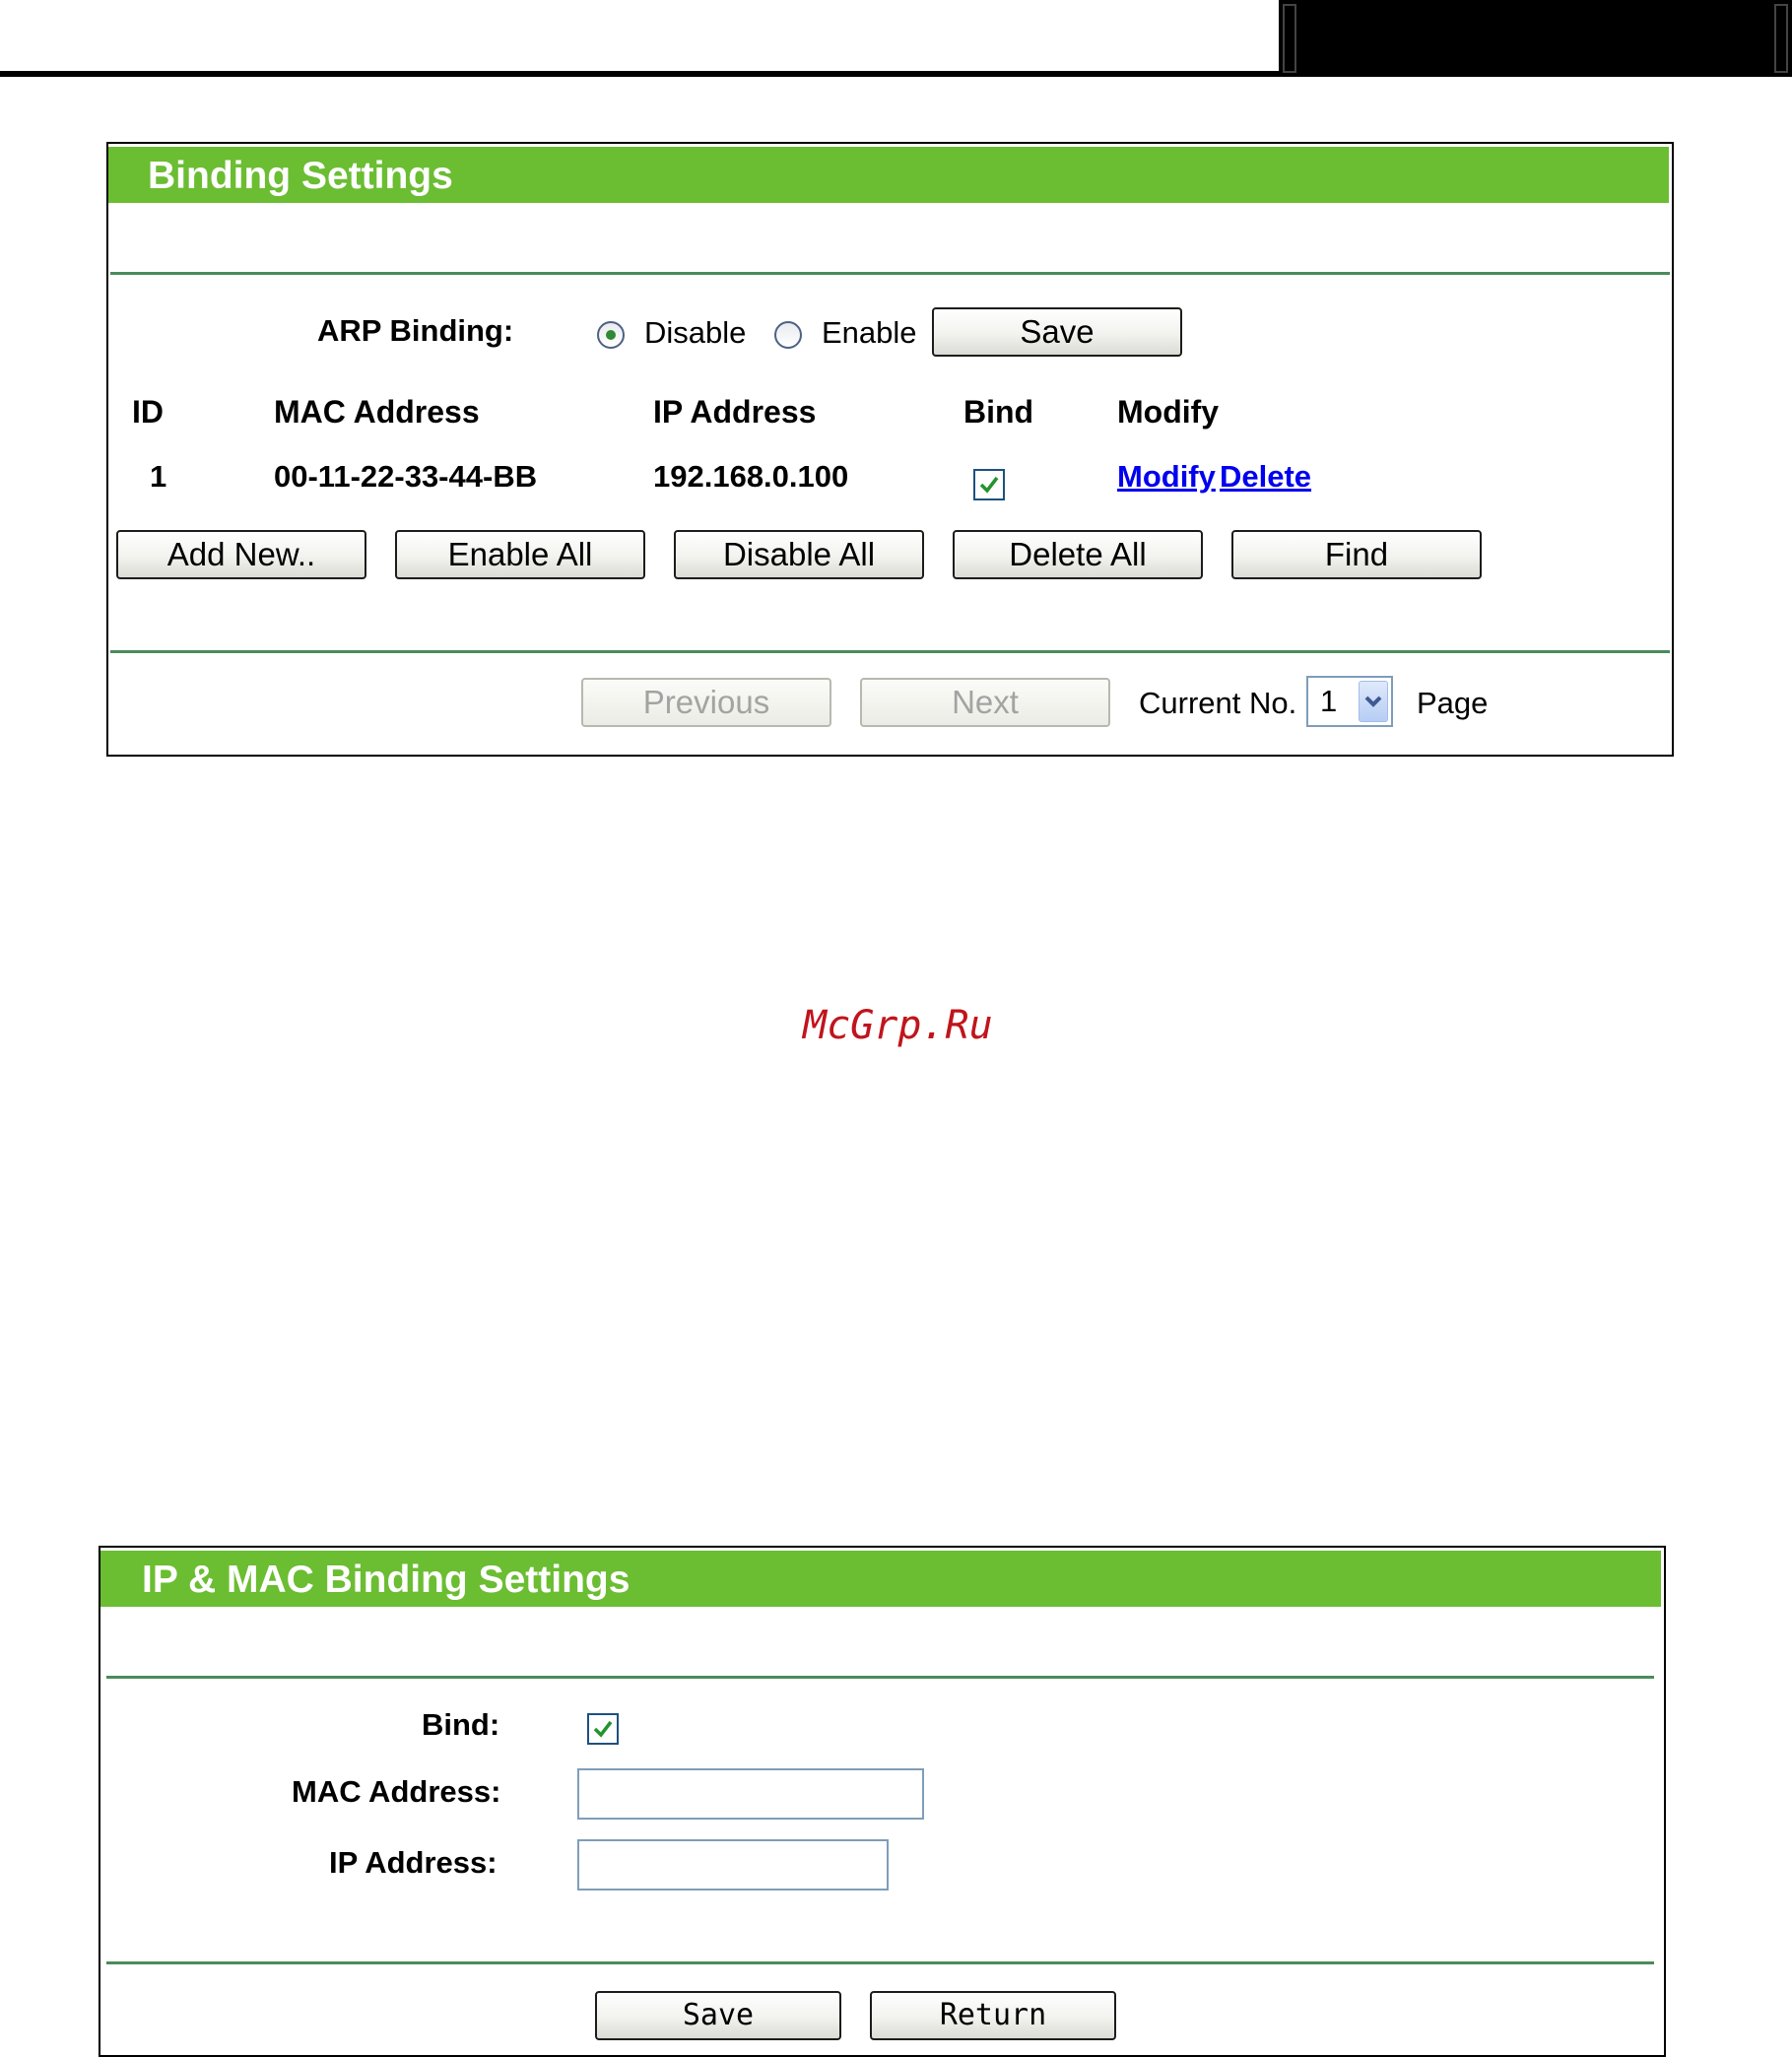 This screenshot has height=2057, width=1792. Describe the element at coordinates (377, 412) in the screenshot. I see `column-header-mac: MAC Address` at that location.